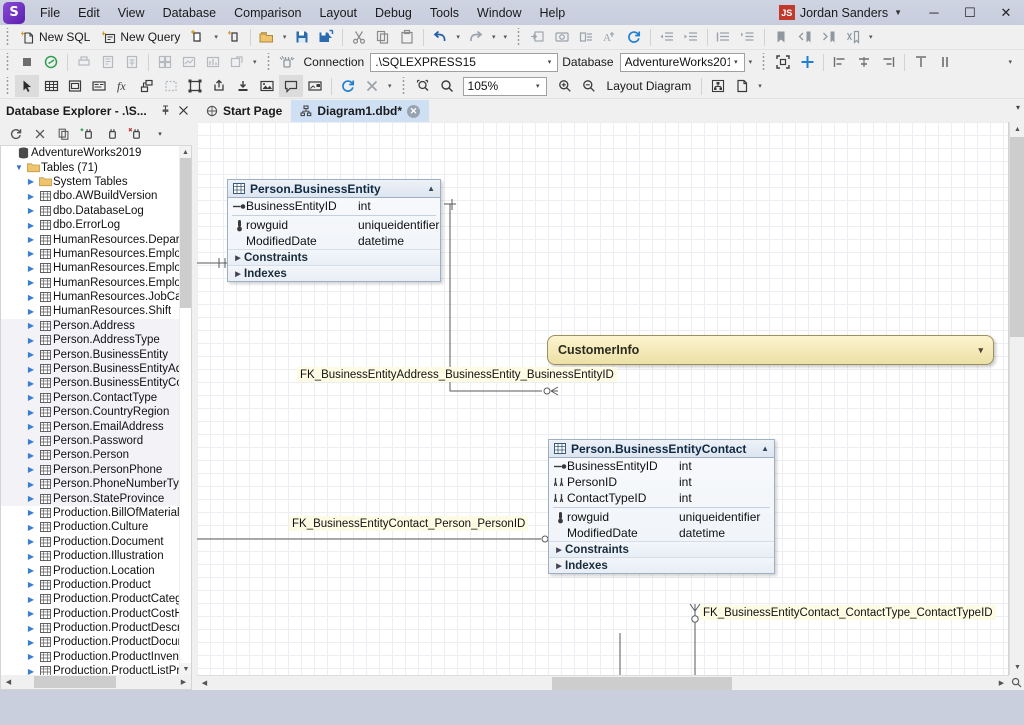  I want to click on canvas-scroll-left-icon: ◀, so click(204, 683).